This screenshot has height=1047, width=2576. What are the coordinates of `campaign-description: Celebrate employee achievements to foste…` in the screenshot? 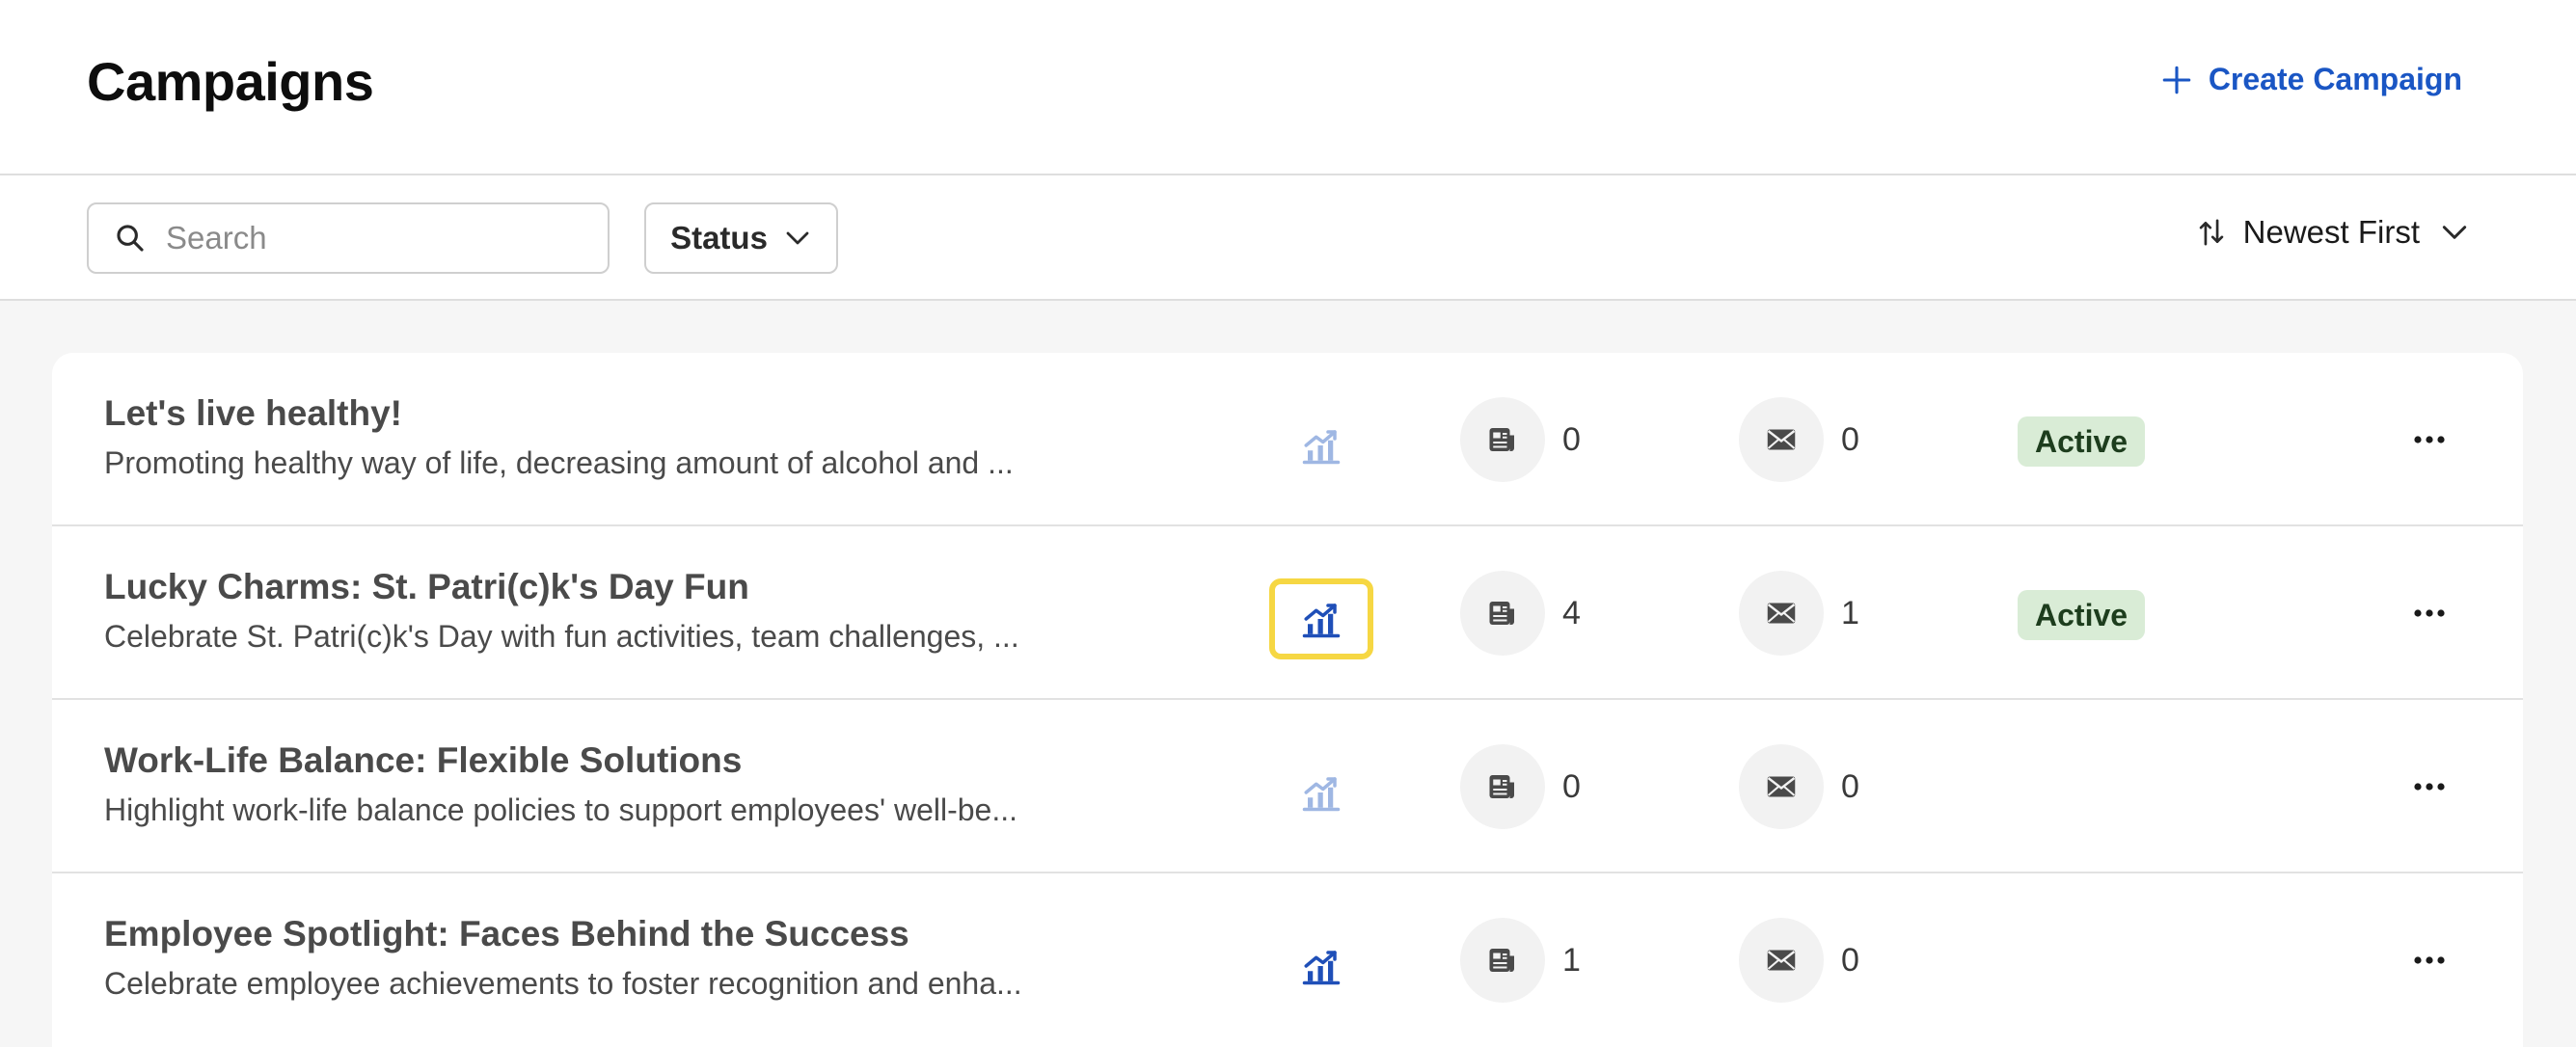 It's located at (563, 983).